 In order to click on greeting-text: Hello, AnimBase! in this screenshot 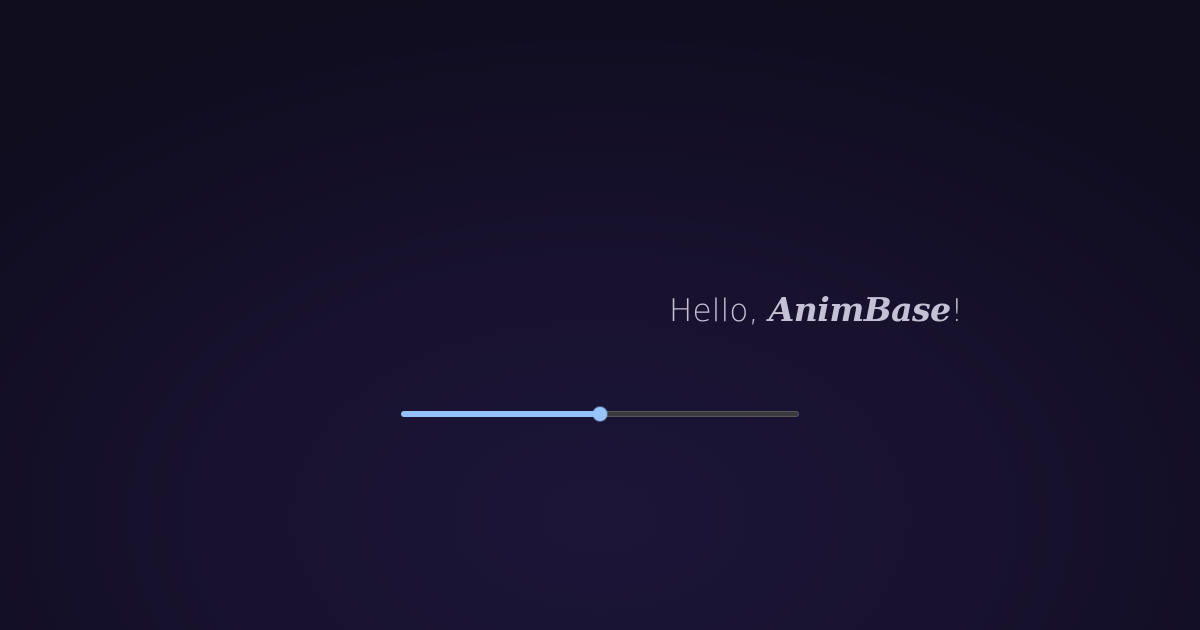, I will do `click(816, 310)`.